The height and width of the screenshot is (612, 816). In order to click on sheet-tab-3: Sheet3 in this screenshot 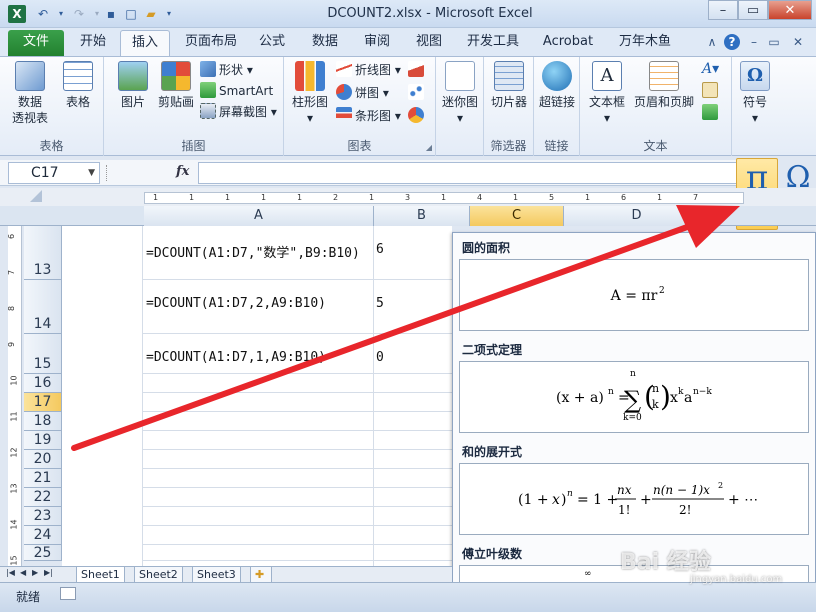, I will do `click(216, 575)`.